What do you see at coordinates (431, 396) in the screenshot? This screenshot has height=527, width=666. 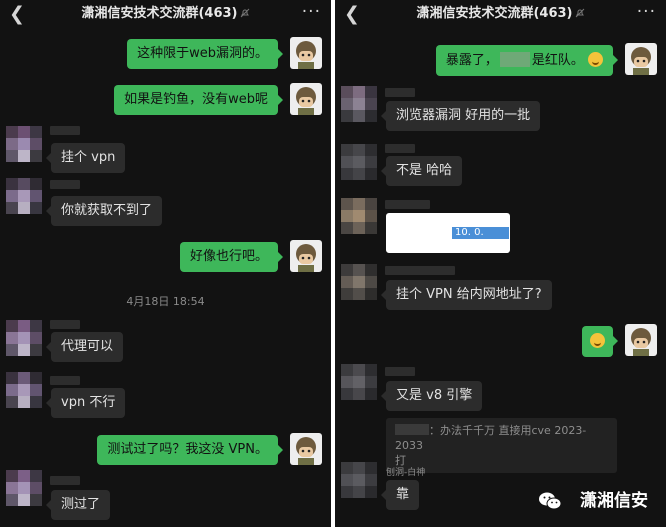 I see `message-bubble: 又是 v8 引擎` at bounding box center [431, 396].